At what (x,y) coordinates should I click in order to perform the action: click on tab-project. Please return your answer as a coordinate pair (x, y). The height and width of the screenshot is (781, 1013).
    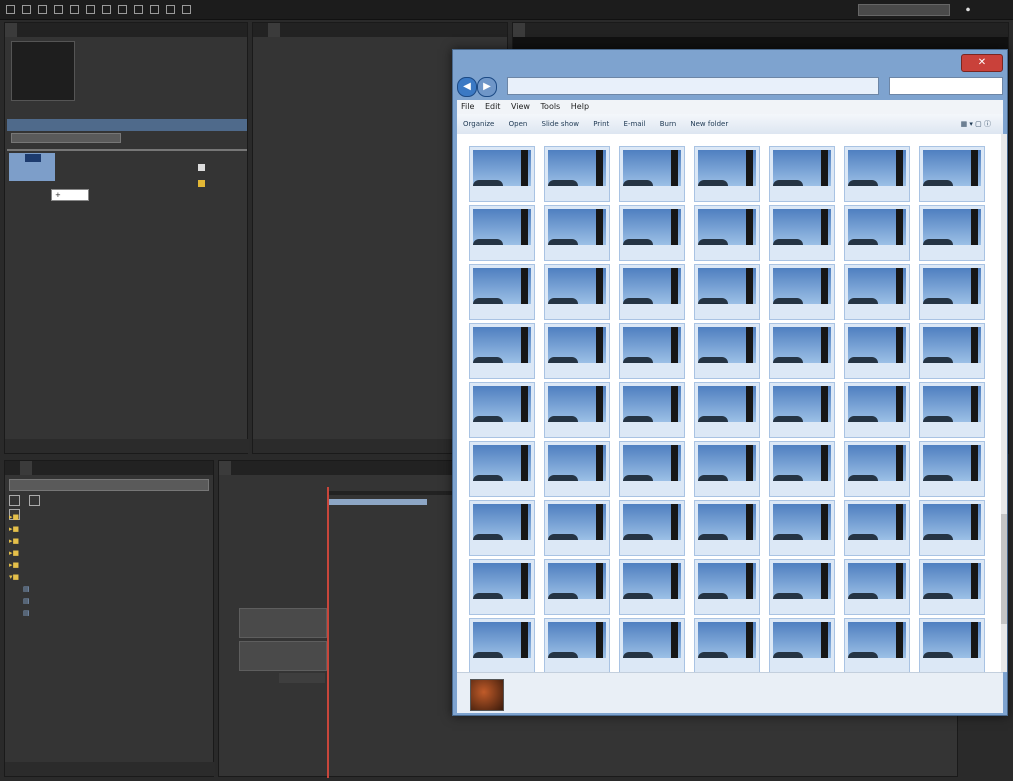
    Looking at the image, I should click on (11, 30).